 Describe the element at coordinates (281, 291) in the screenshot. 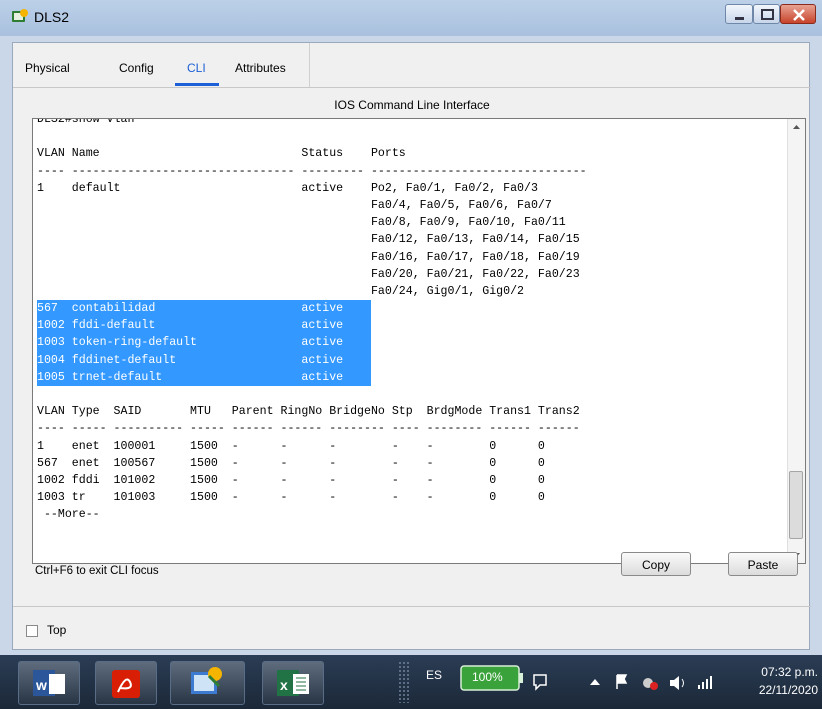

I see `terminal-text: Fa0/24, Gig0/1, Gig0/2` at that location.